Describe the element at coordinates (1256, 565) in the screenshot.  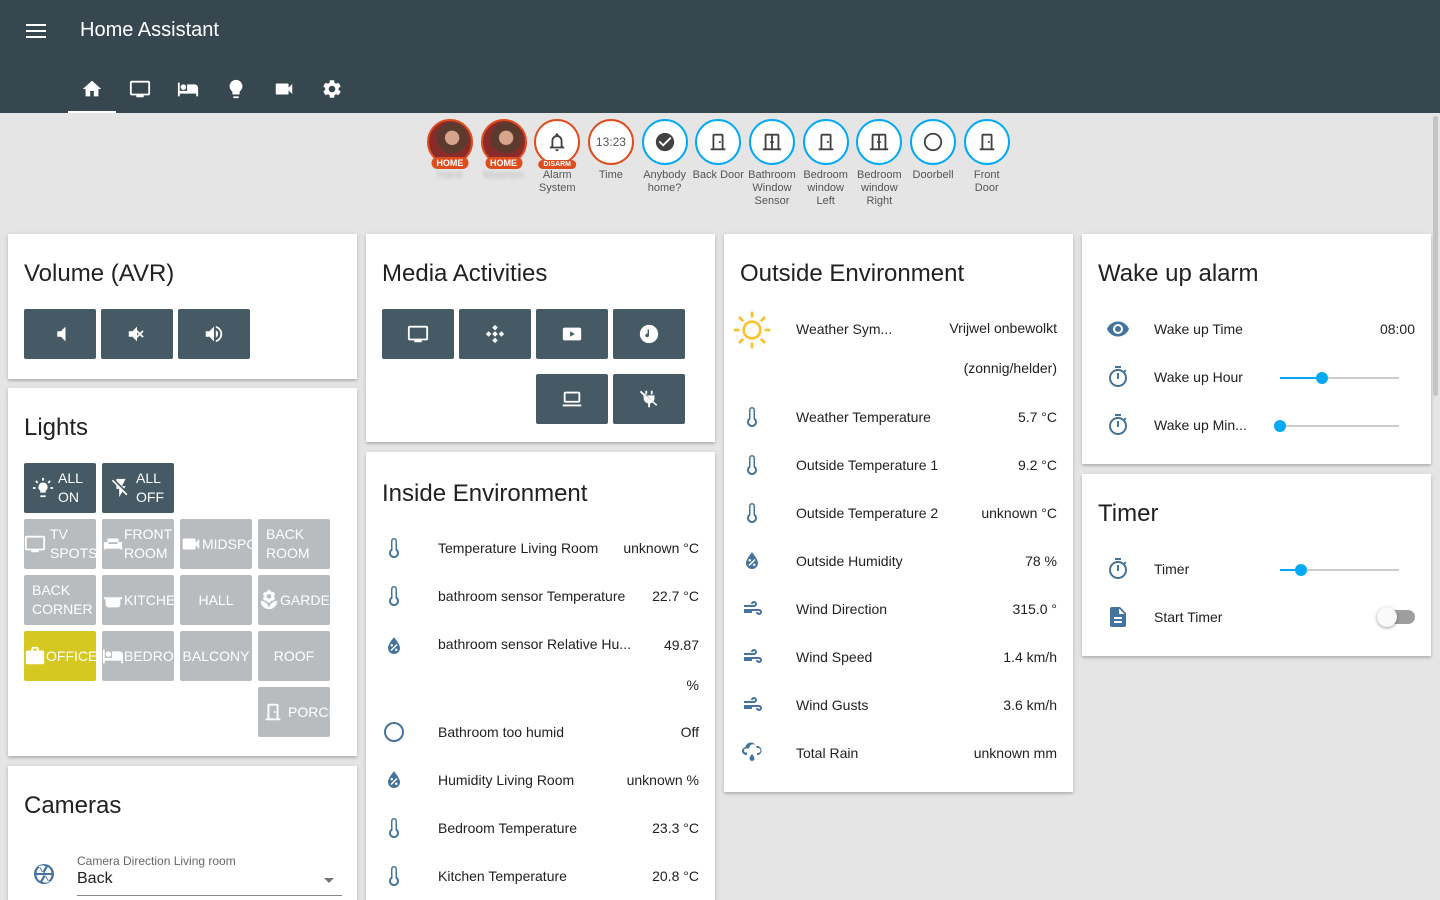
I see `timer-card: Timer Timer Start Timer` at that location.